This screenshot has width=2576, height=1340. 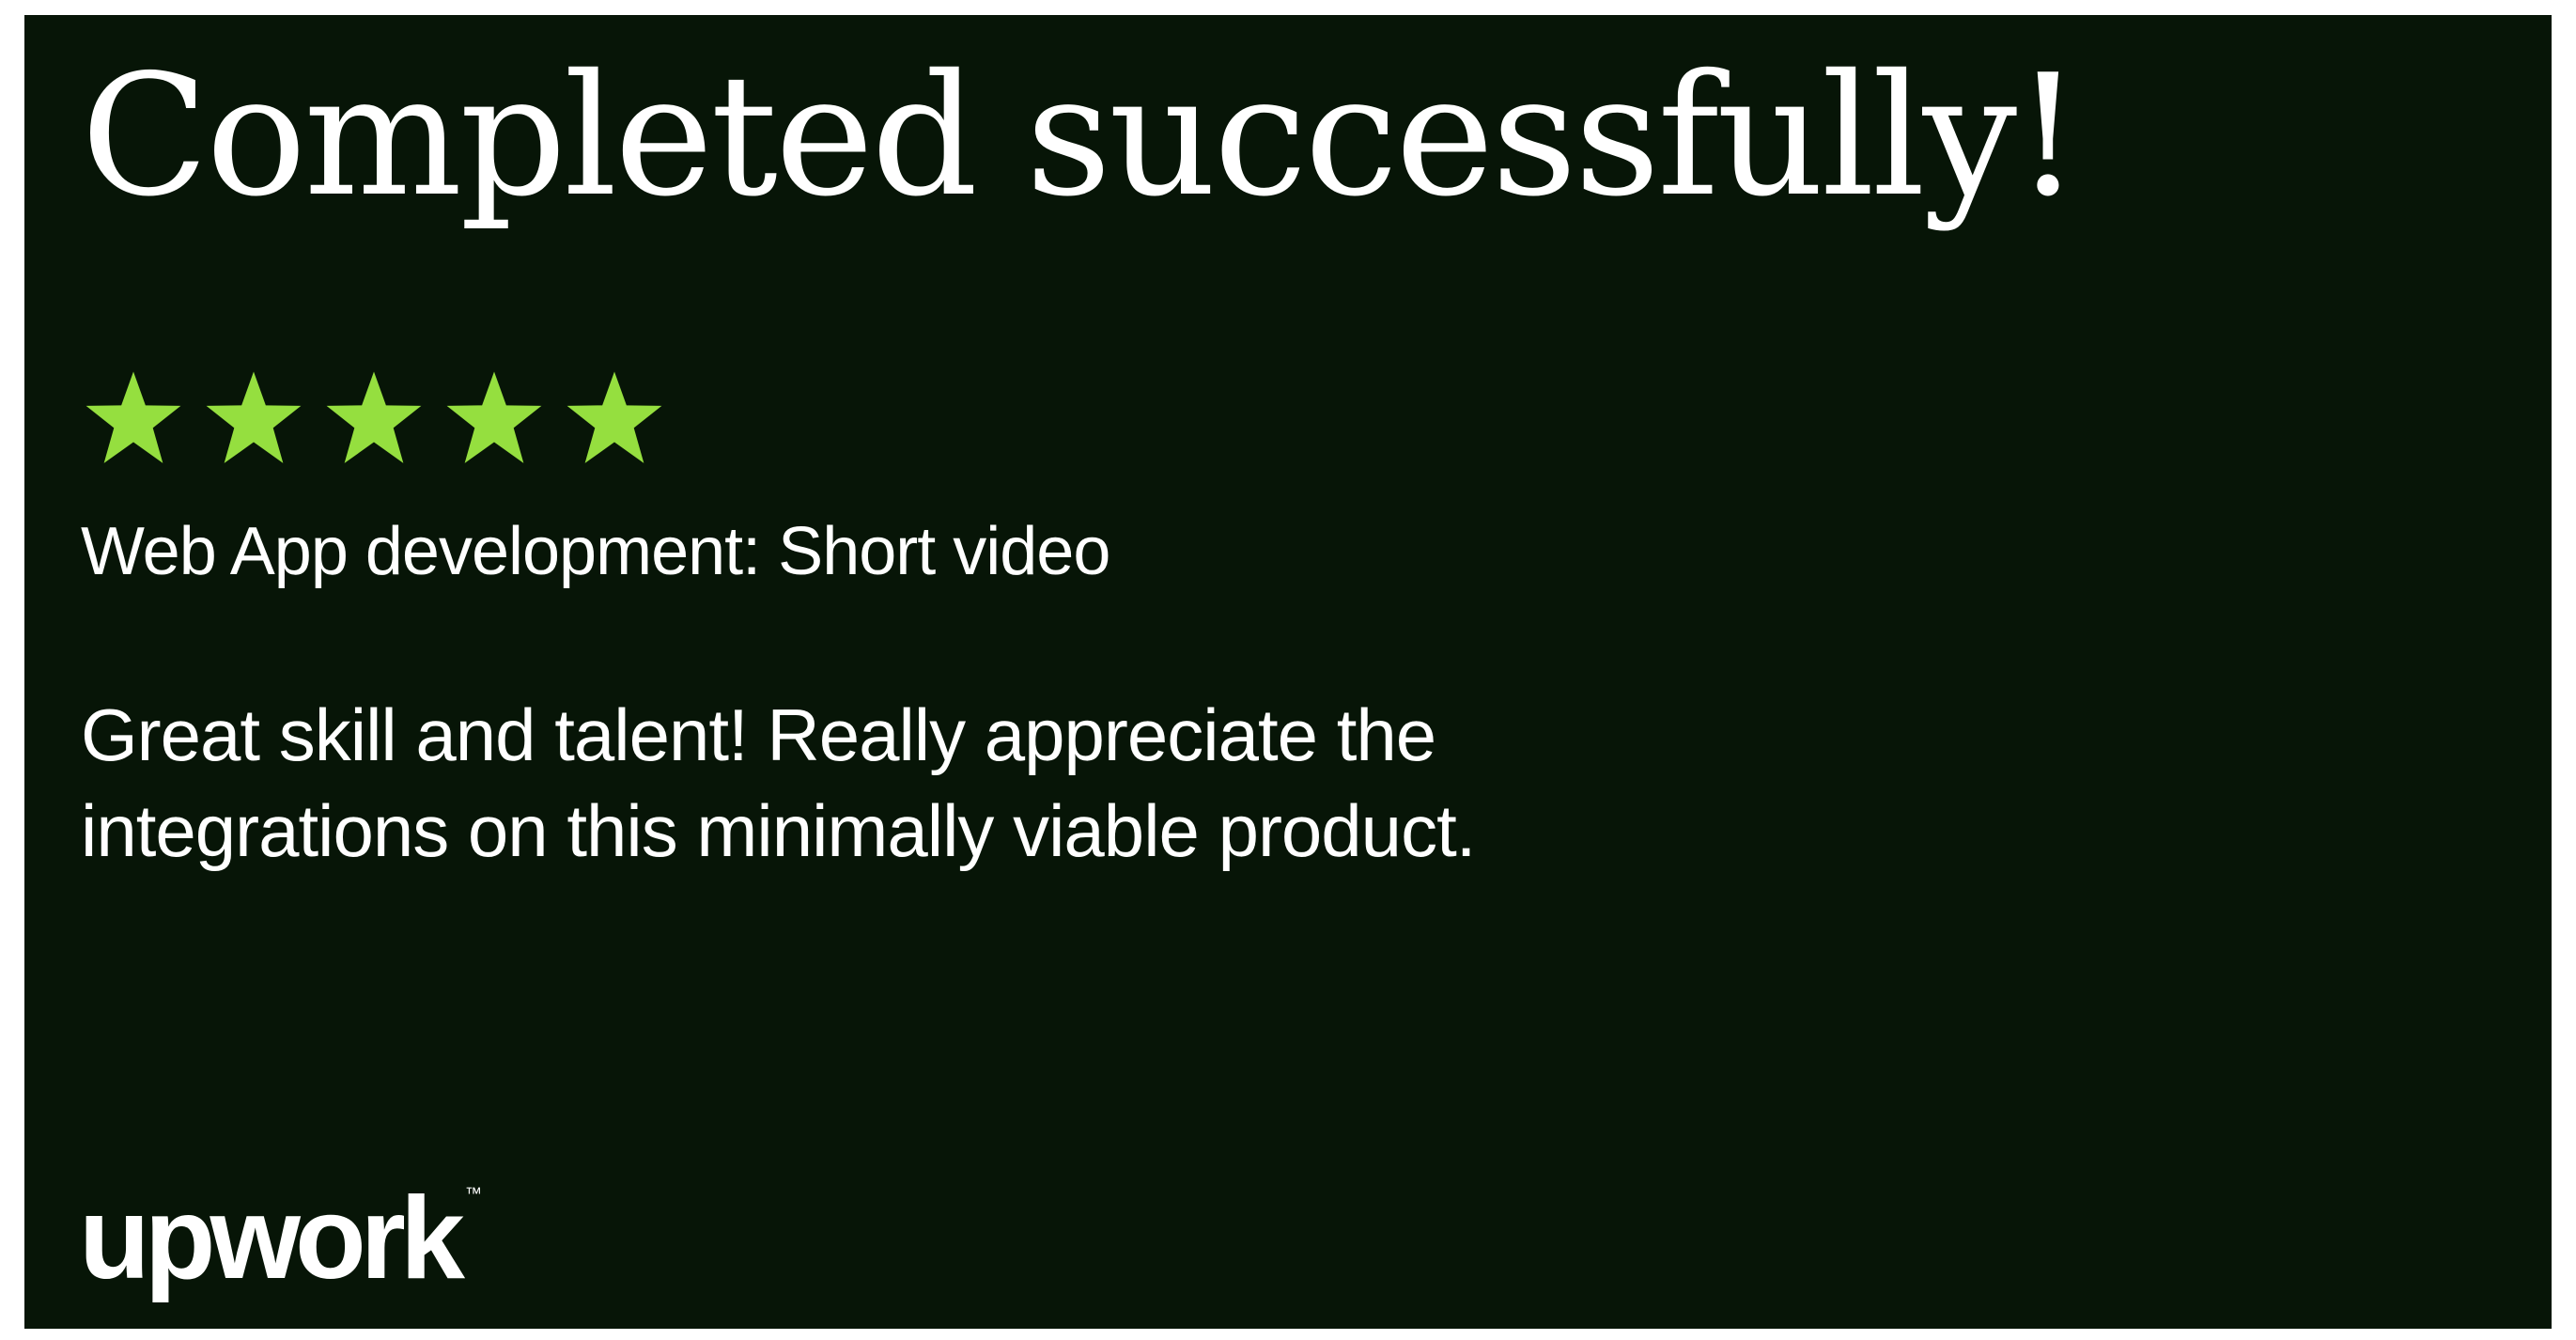 What do you see at coordinates (595, 551) in the screenshot?
I see `project-name: Web App development: Short video` at bounding box center [595, 551].